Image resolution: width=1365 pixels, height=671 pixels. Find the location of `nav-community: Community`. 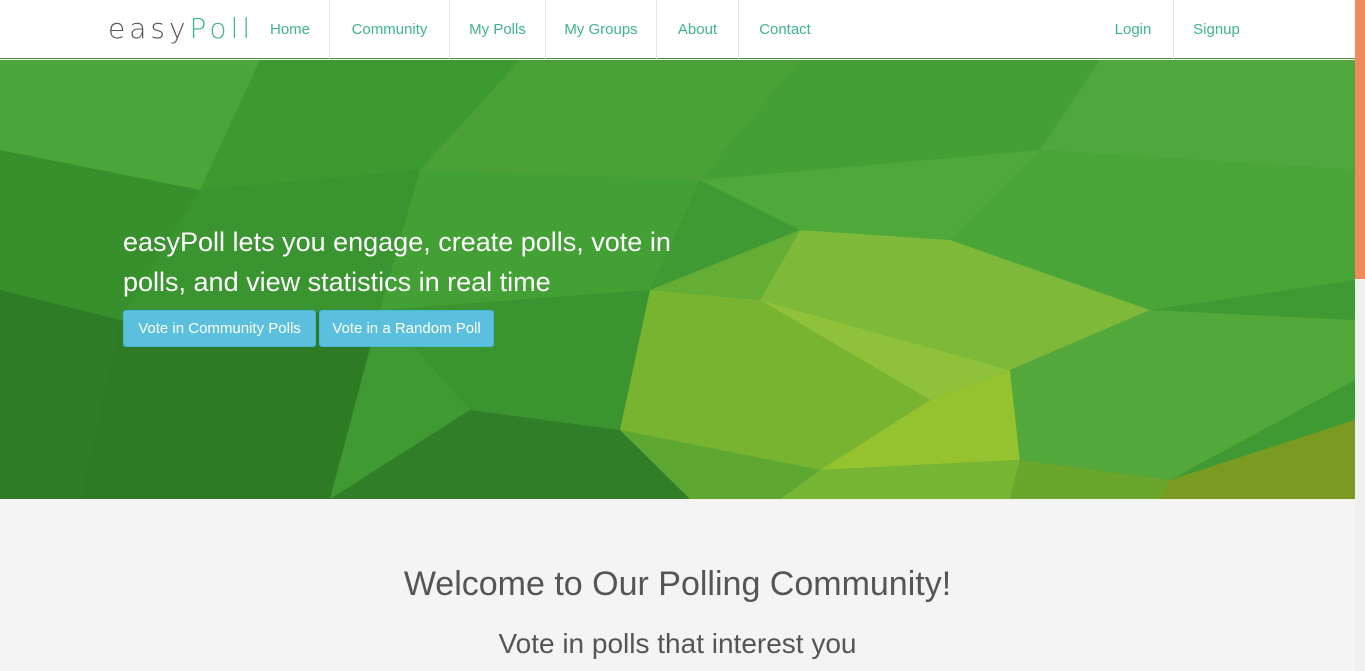

nav-community: Community is located at coordinates (389, 29).